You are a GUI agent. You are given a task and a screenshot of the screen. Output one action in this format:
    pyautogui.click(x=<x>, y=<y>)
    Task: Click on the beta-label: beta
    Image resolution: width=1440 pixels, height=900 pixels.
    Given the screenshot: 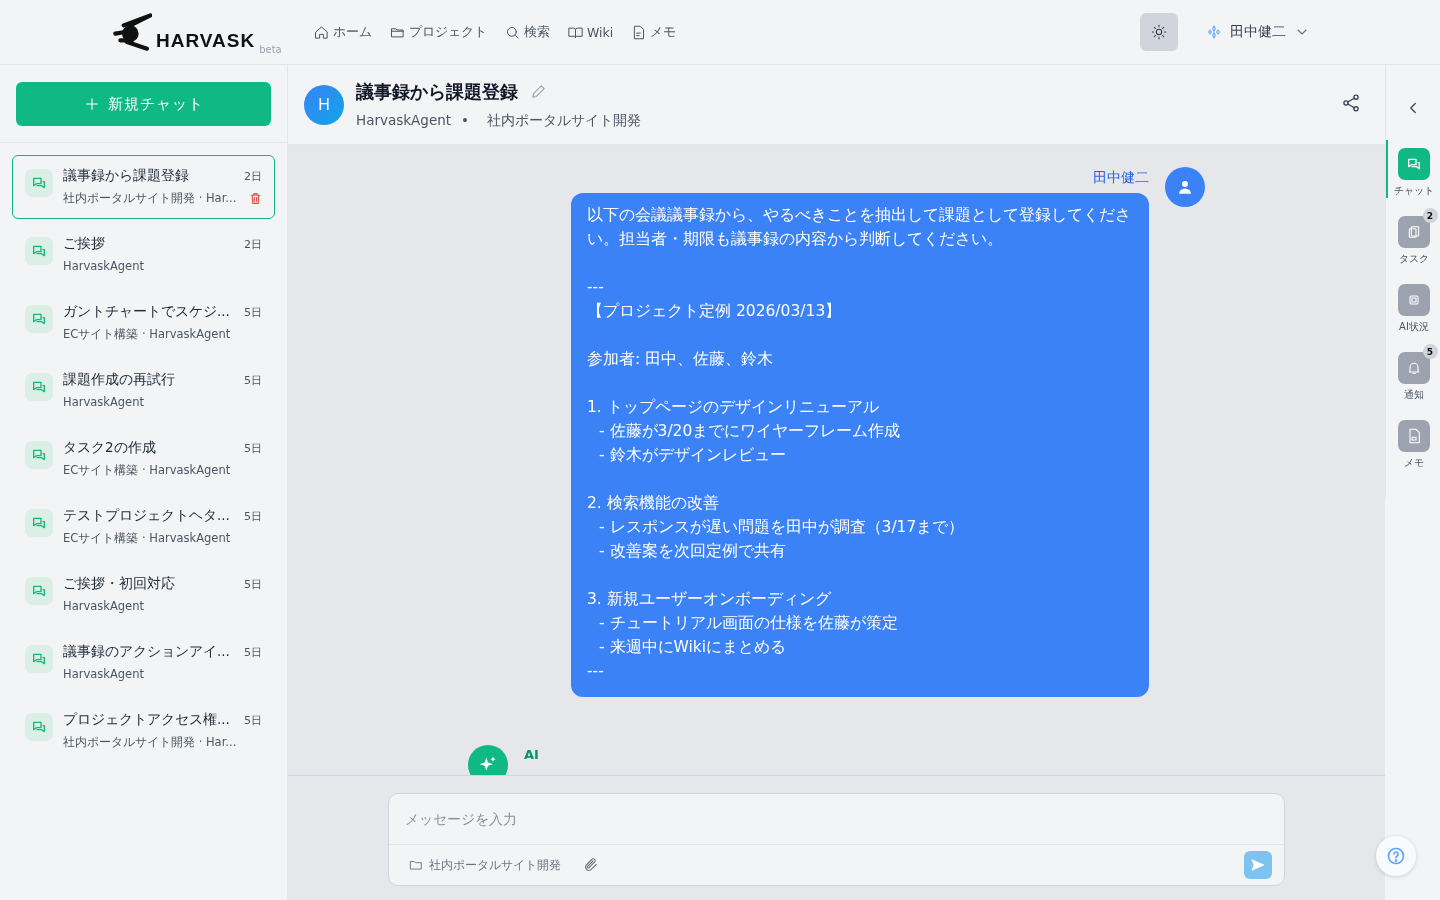 What is the action you would take?
    pyautogui.click(x=270, y=49)
    